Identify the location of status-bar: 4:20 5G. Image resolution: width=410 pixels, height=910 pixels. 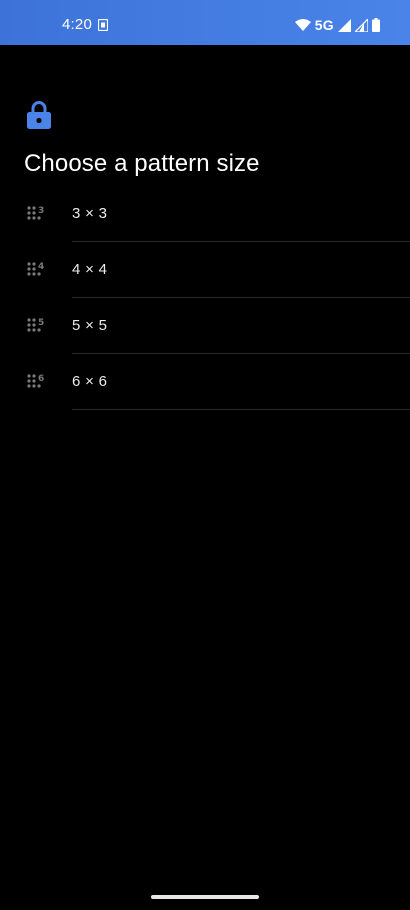
(205, 22).